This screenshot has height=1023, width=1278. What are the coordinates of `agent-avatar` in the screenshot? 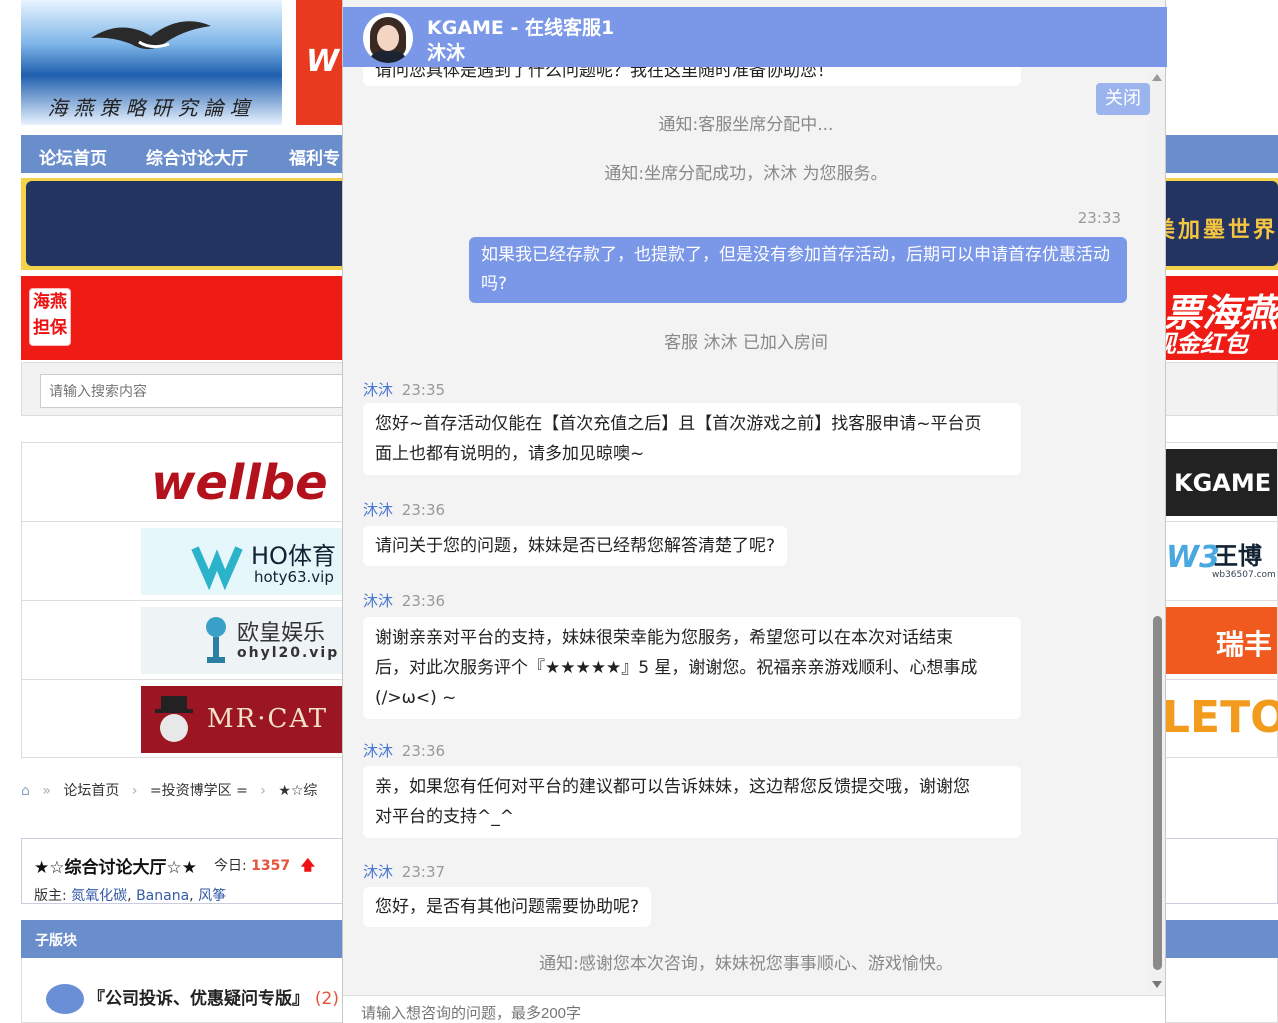 It's located at (388, 38).